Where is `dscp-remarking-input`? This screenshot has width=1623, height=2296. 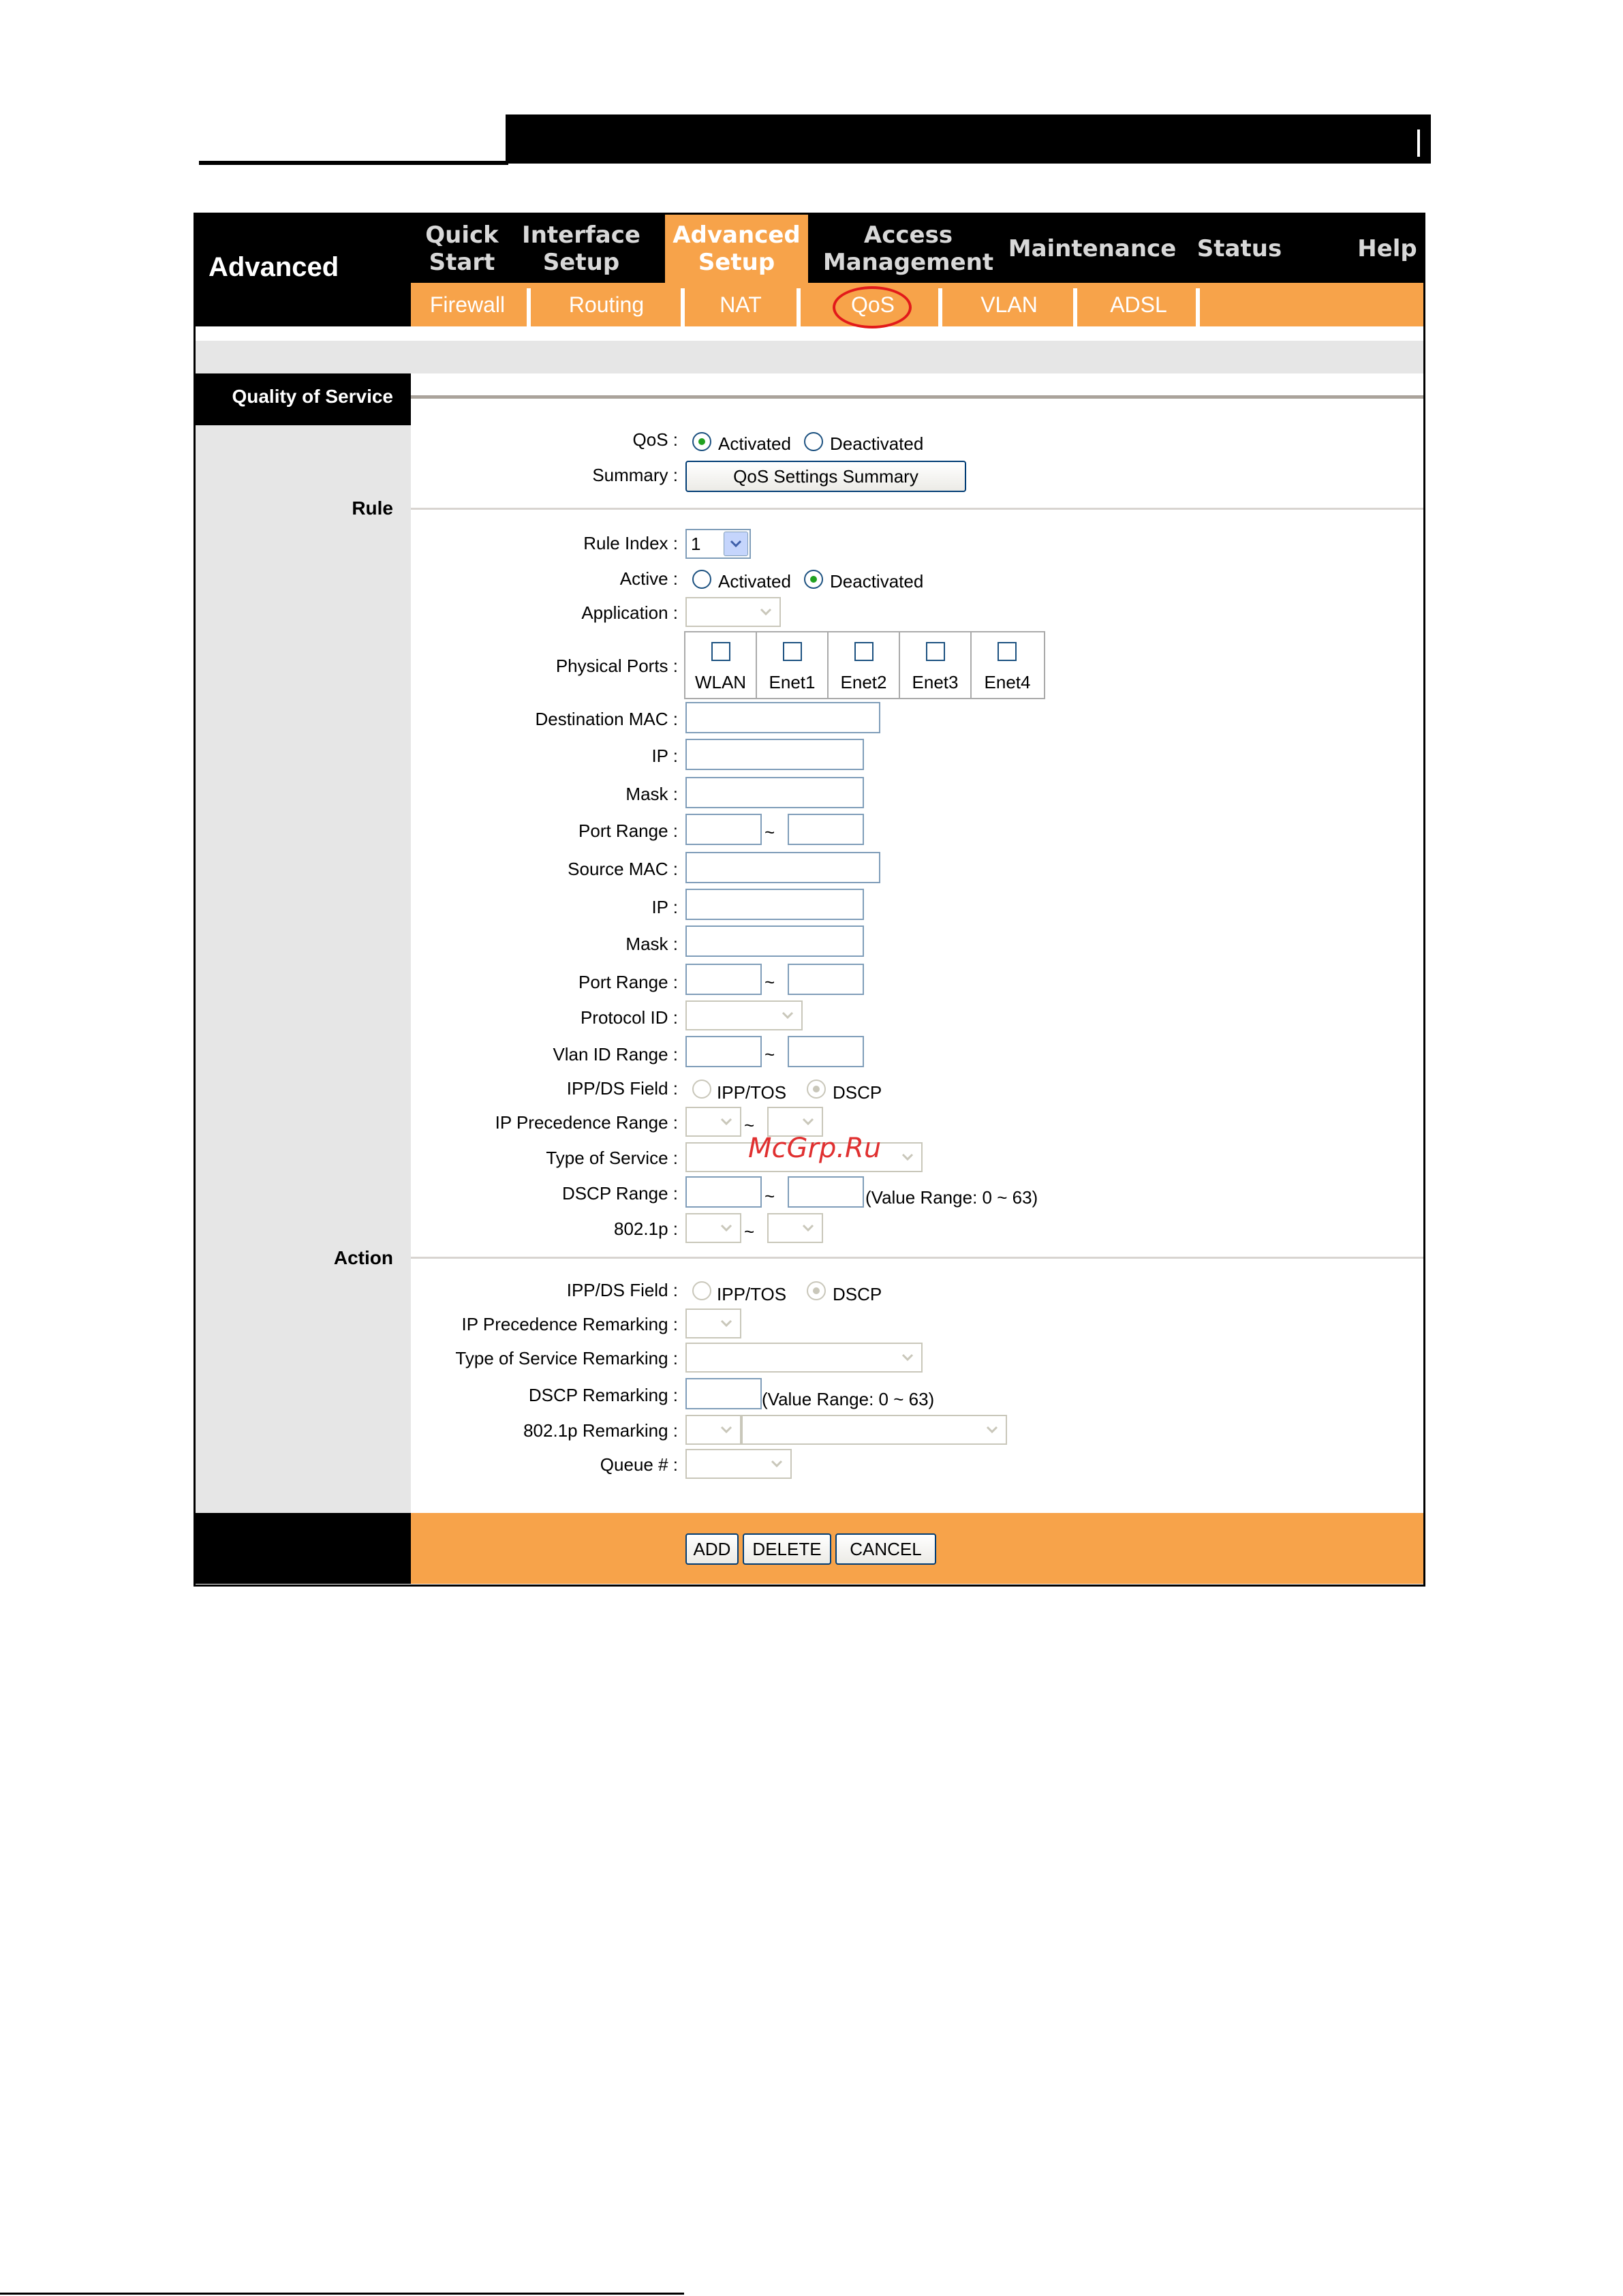
dscp-remarking-input is located at coordinates (723, 1393).